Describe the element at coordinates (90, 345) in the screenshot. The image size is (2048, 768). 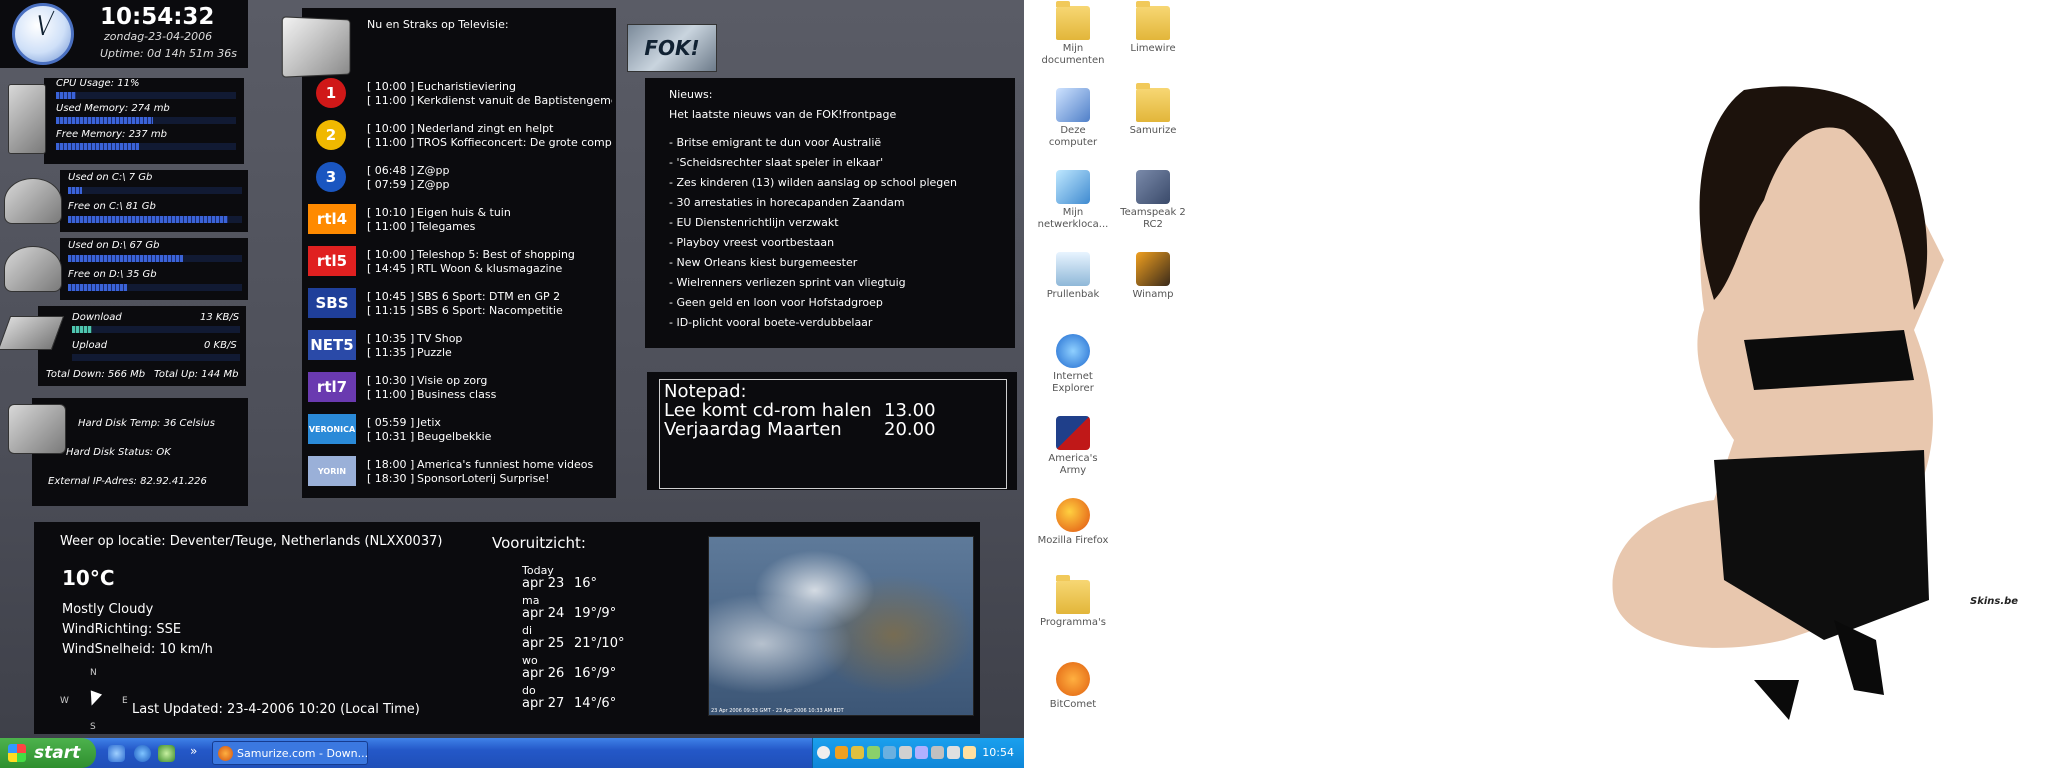
I see `upload-label: Upload` at that location.